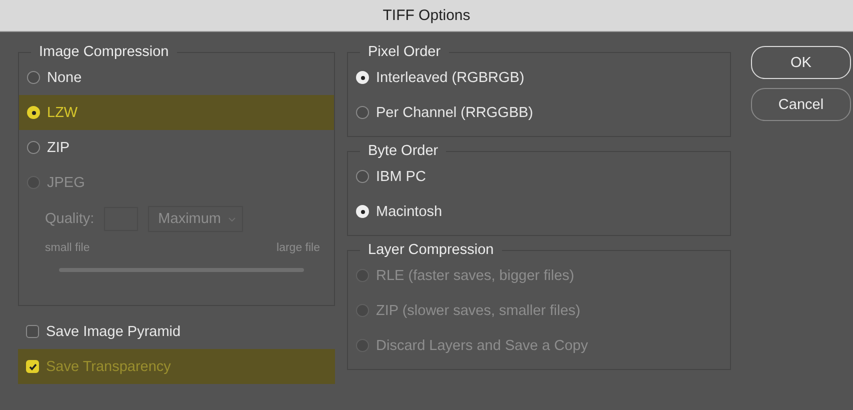 The width and height of the screenshot is (853, 410). I want to click on quality-label: Quality:, so click(69, 219).